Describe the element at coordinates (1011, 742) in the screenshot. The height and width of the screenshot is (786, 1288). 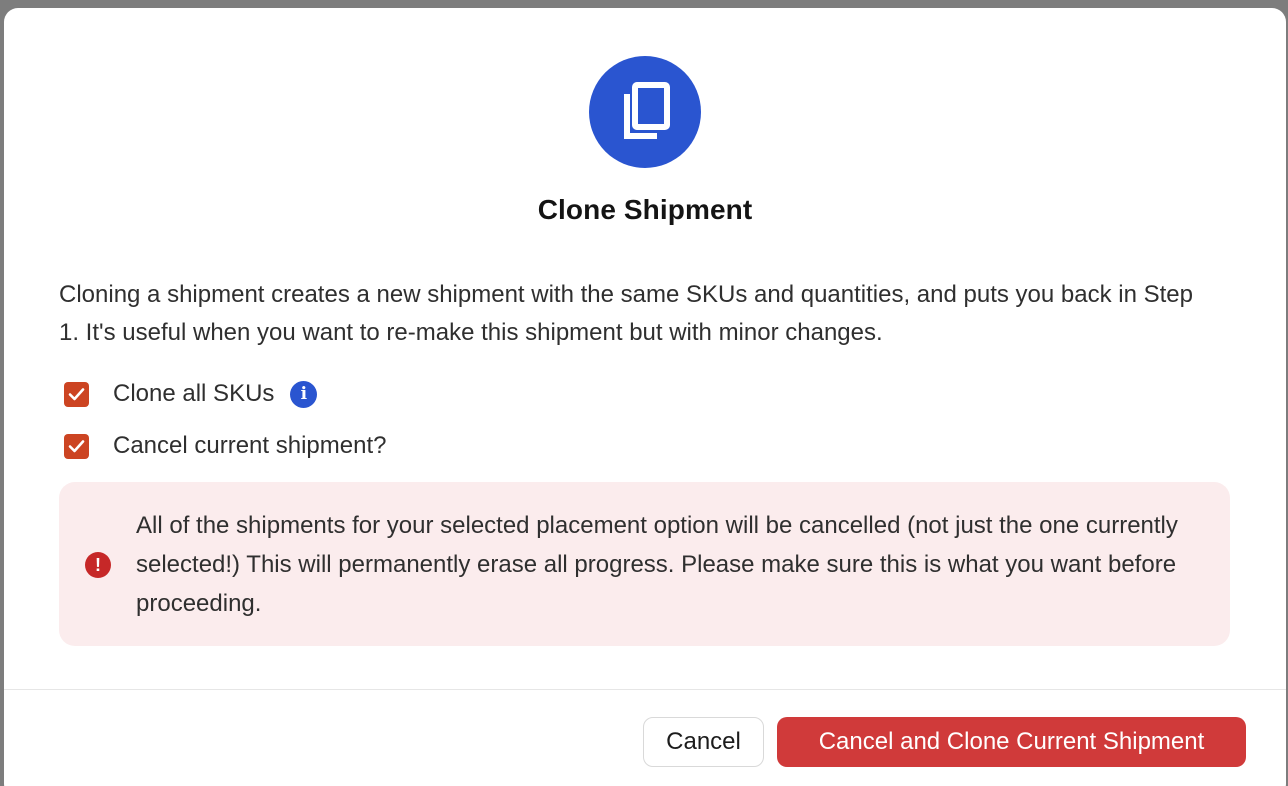
I see `cancel-and-clone-button: Cancel and Clone Current Shipment` at that location.